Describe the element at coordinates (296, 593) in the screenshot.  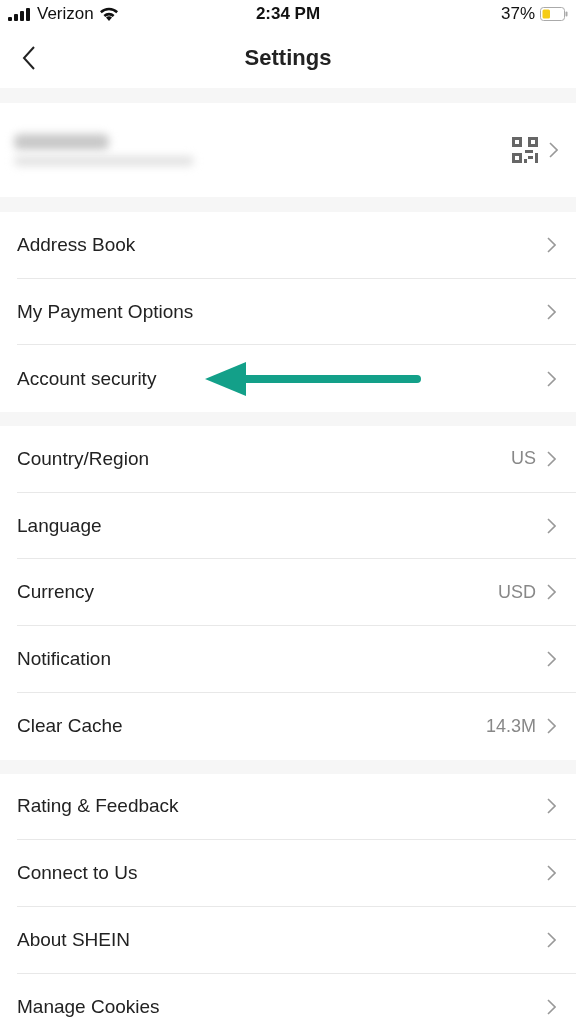
I see `settings-row: Currency USD` at that location.